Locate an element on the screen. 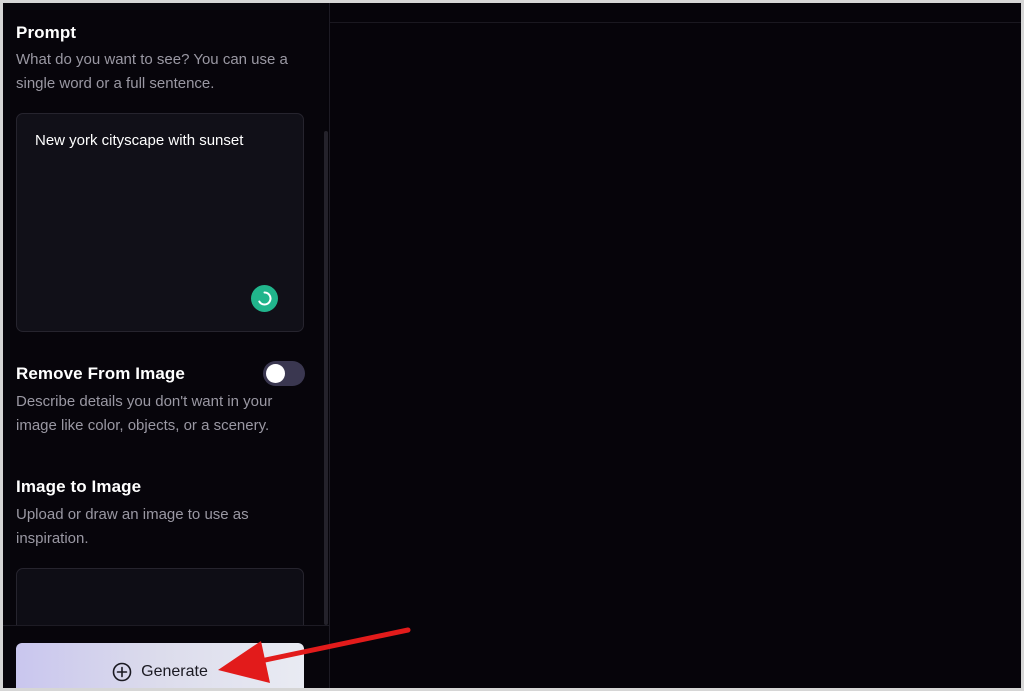 The image size is (1024, 691). main-area-top-border is located at coordinates (675, 22).